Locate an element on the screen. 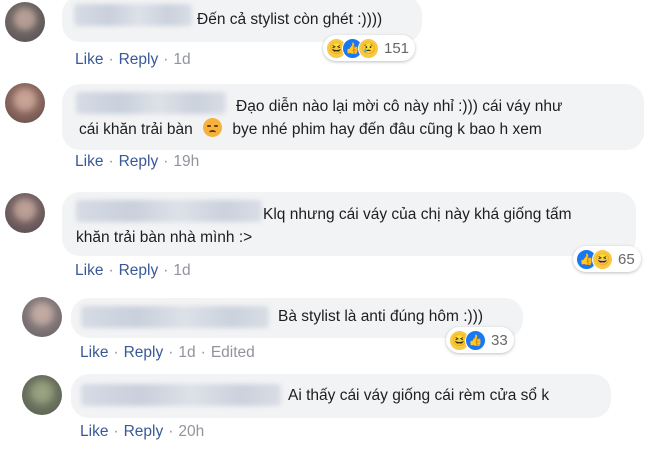  comment-text: Đến cả stylist còn ghét :)))) is located at coordinates (290, 19).